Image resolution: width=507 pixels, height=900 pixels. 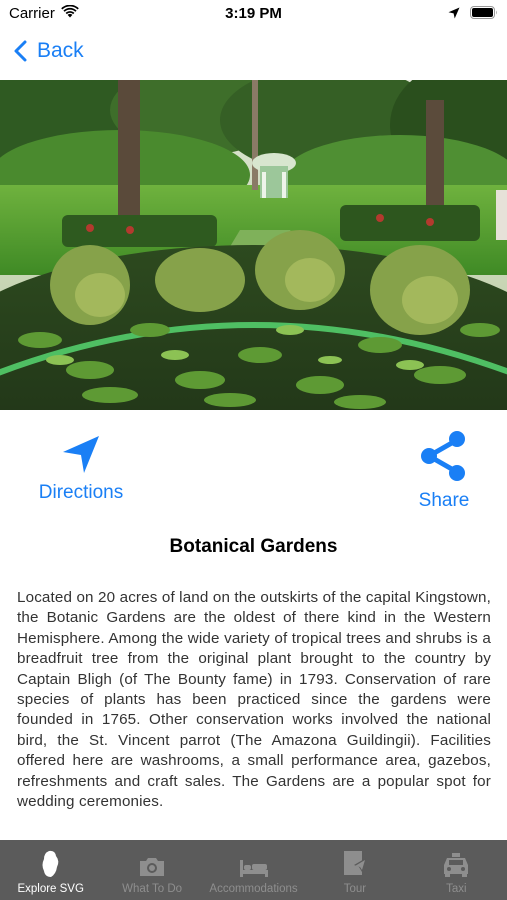 I want to click on battery-icon, so click(x=484, y=15).